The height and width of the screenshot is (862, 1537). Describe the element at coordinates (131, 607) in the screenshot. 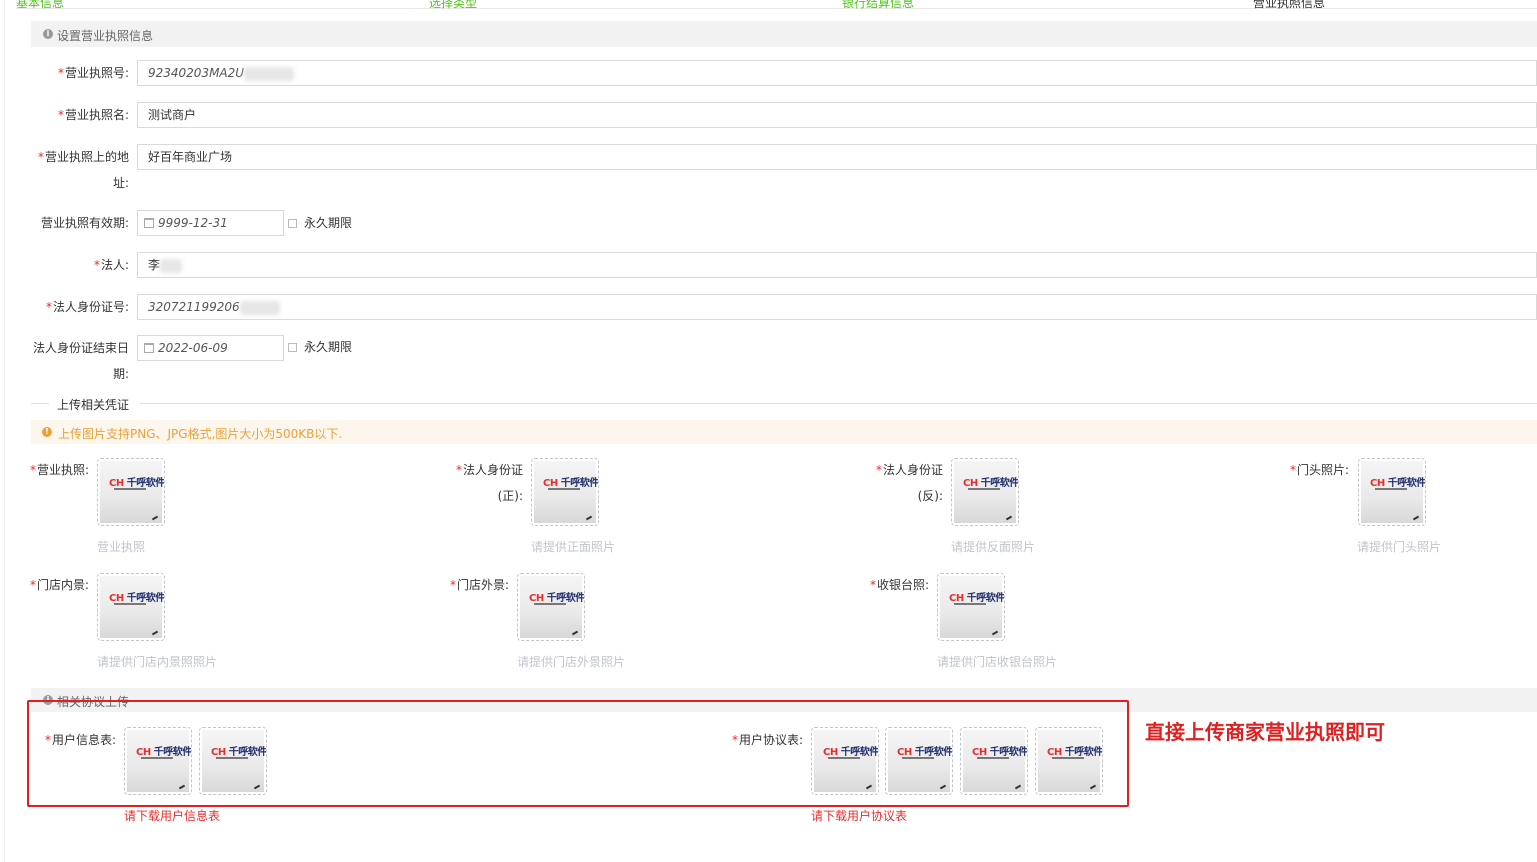

I see `upload-interior-image: CH 千呼软件` at that location.